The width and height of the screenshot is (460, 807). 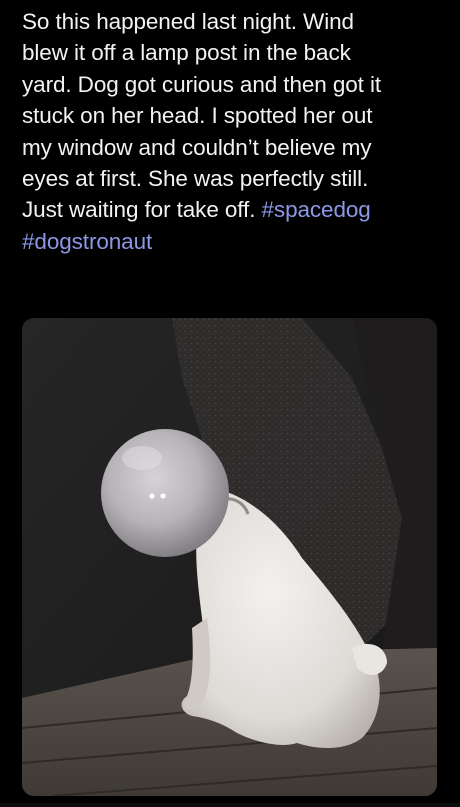 What do you see at coordinates (234, 241) in the screenshot?
I see `tweet-line: #dogstronaut` at bounding box center [234, 241].